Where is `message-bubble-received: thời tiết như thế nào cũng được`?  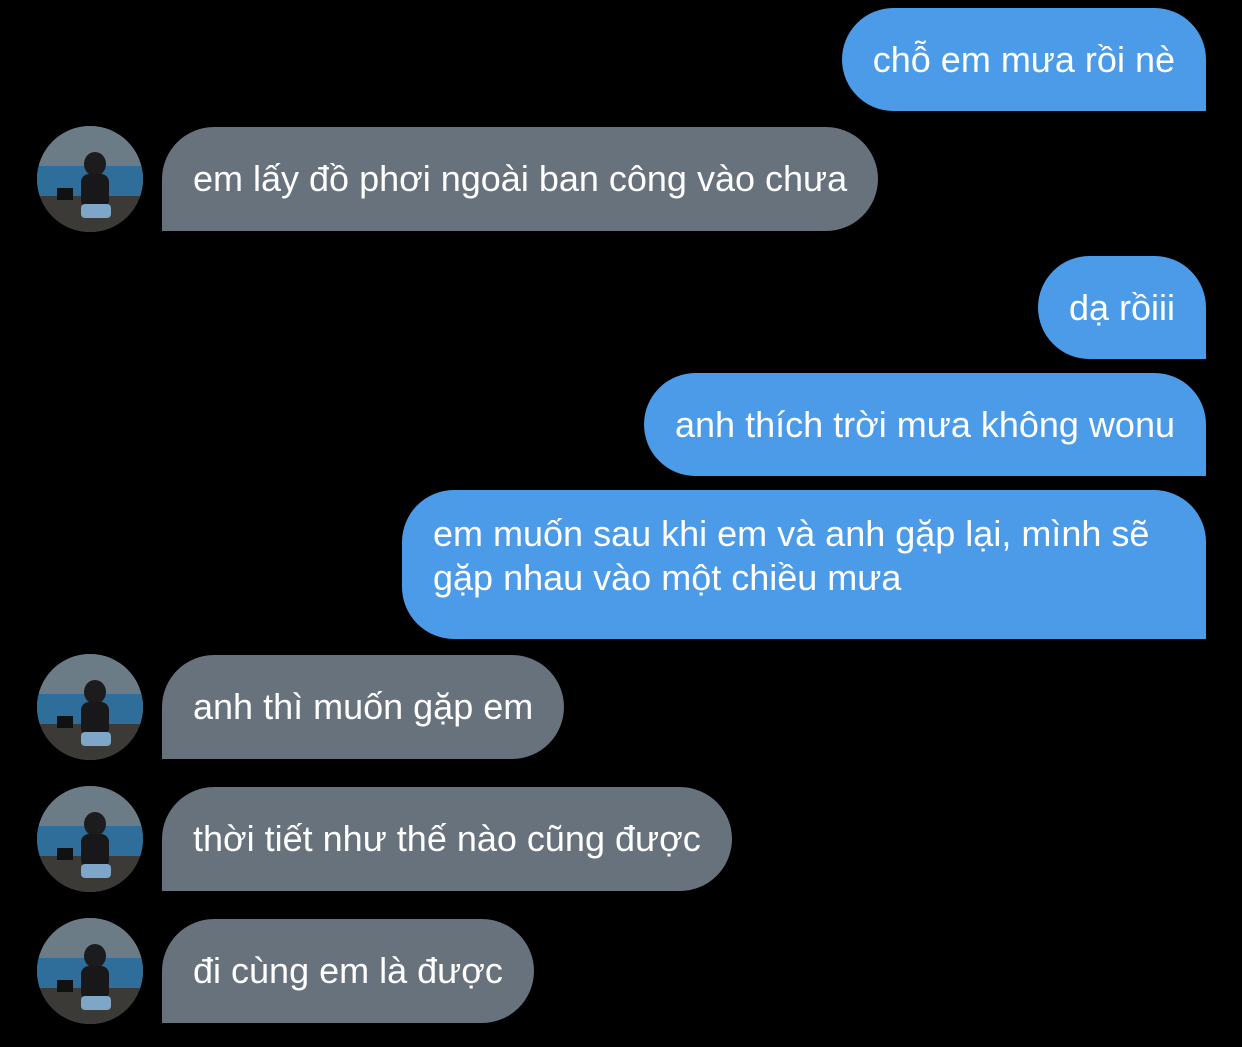
message-bubble-received: thời tiết như thế nào cũng được is located at coordinates (447, 839).